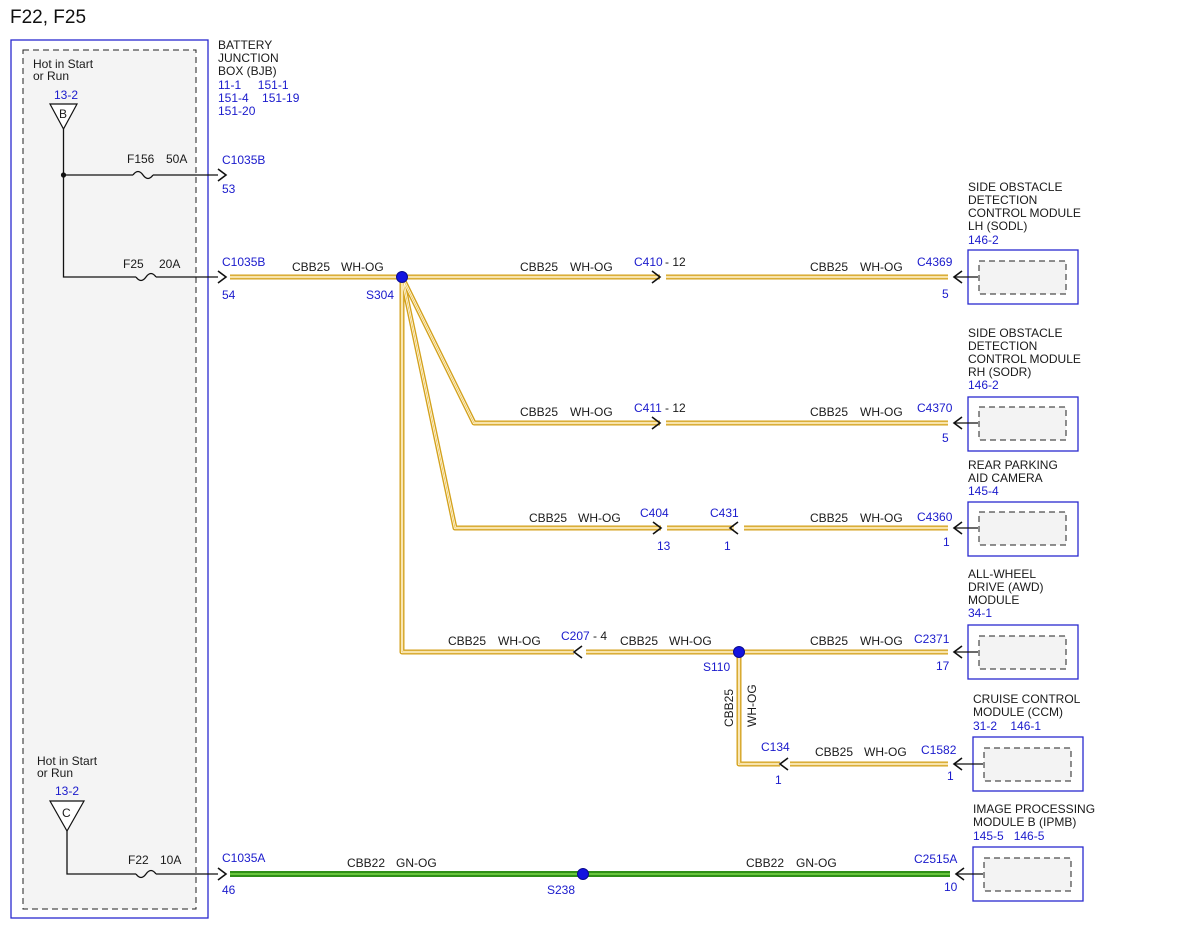  I want to click on connector-pin: 17, so click(943, 666).